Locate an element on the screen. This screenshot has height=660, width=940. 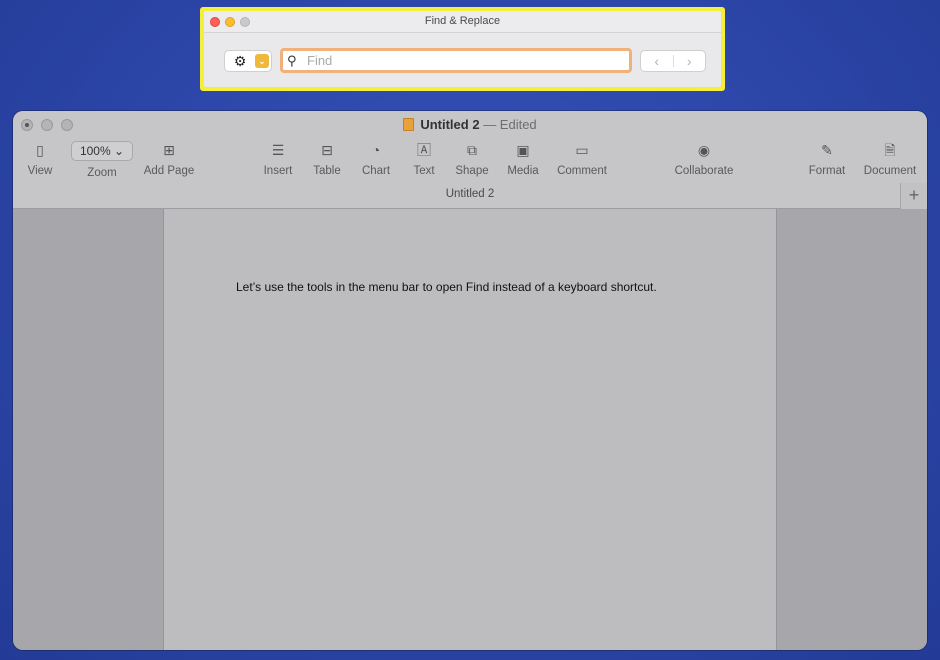
gear-icon: ⚙ is located at coordinates (240, 61).